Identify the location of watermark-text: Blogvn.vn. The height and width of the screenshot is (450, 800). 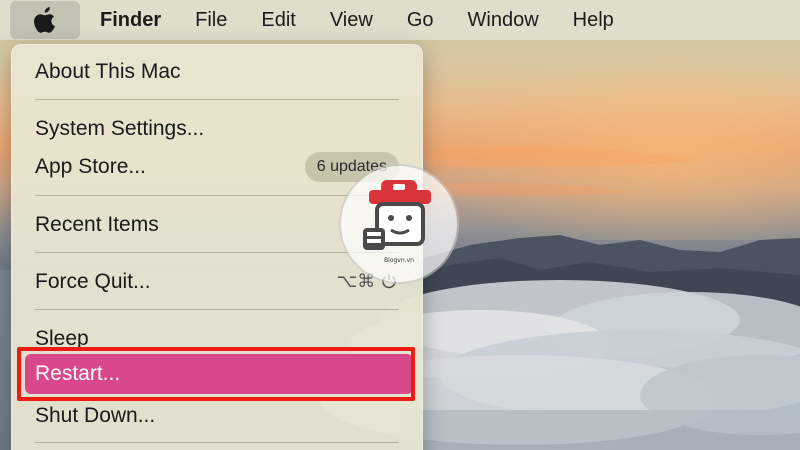
(399, 260).